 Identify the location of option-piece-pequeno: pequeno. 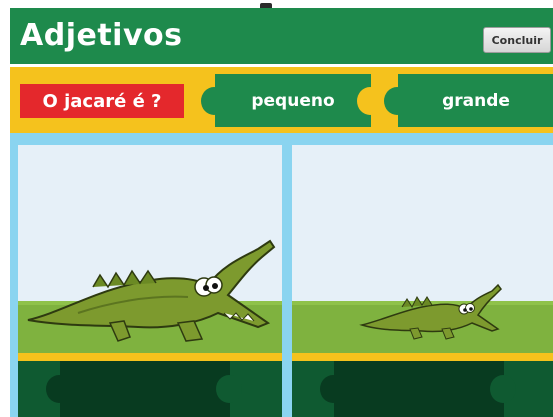
(292, 100).